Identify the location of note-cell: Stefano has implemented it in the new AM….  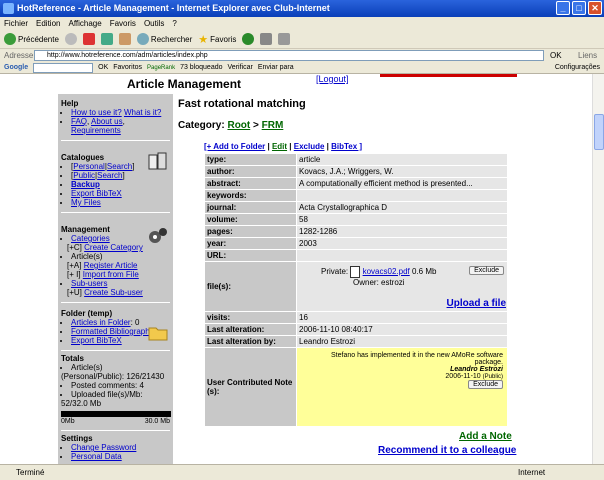
(402, 387).